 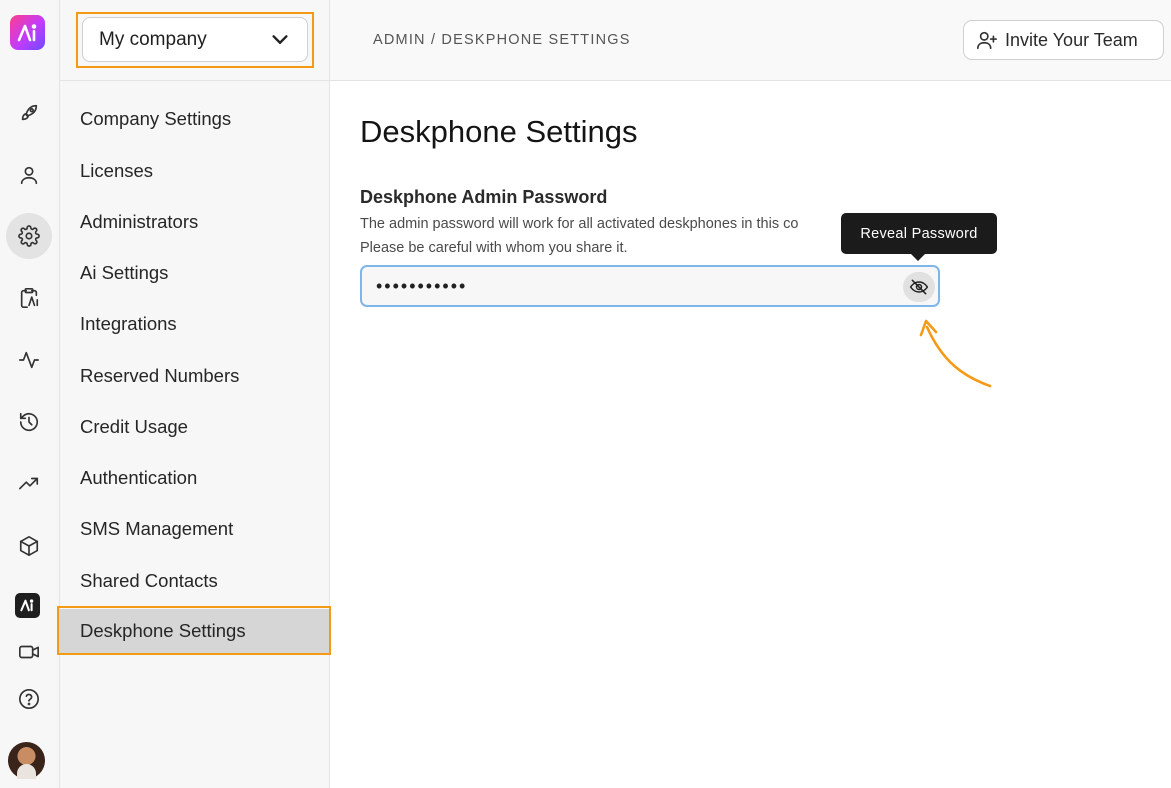 What do you see at coordinates (195, 222) in the screenshot?
I see `sidebar-item-administrators: Administrators` at bounding box center [195, 222].